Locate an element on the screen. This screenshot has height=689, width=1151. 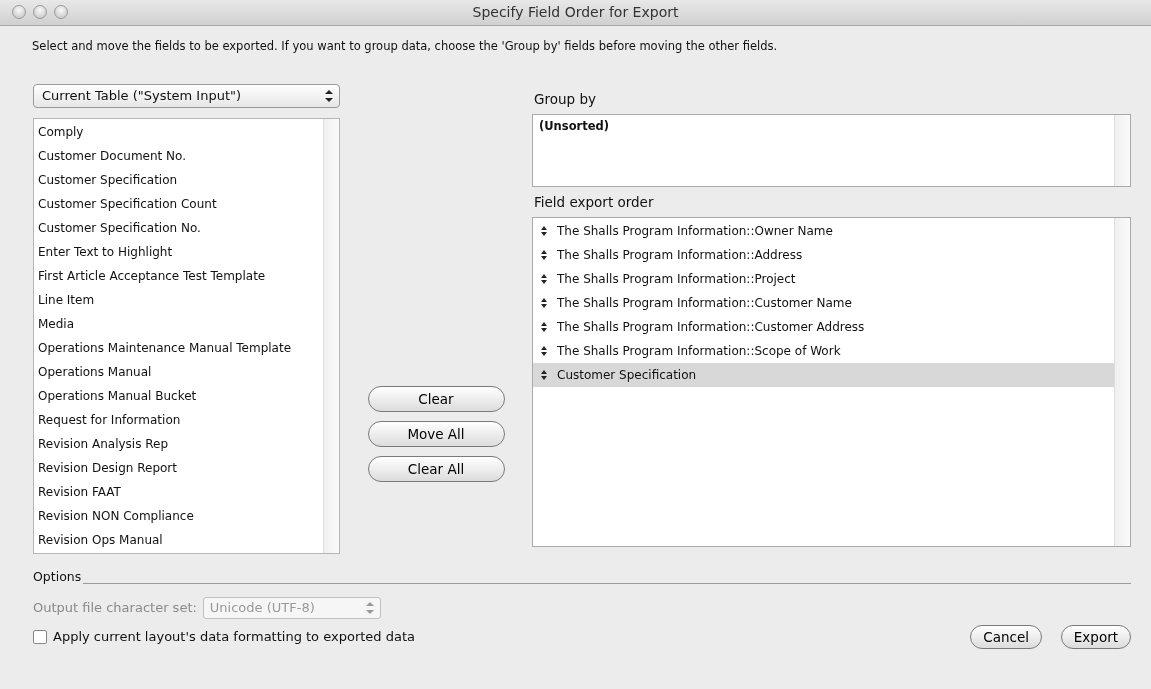
checkbox-label: Apply current layout's data formatting to exported data is located at coordinates (234, 637).